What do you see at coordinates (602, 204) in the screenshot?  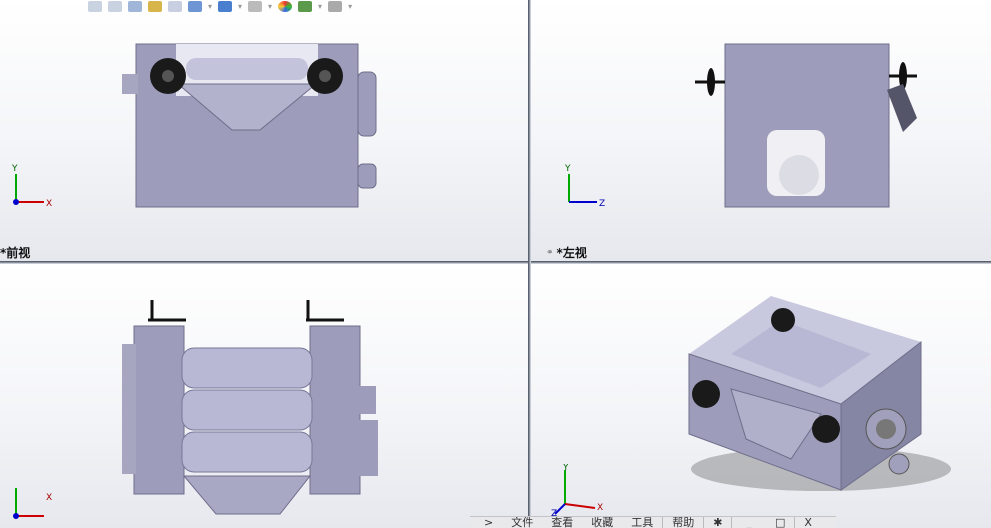 I see `axis-z-label: Z` at bounding box center [602, 204].